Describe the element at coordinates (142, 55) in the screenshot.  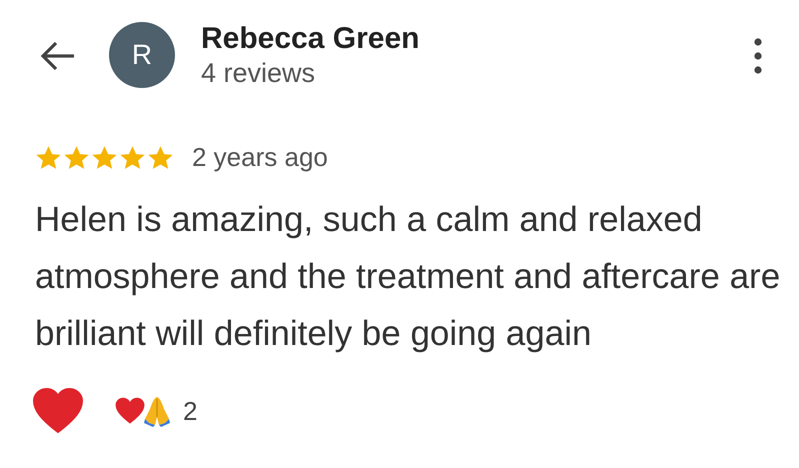
I see `avatar: R` at that location.